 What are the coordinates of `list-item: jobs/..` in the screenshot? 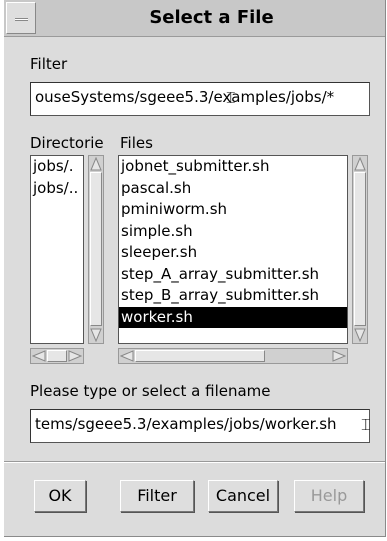 It's located at (57, 189).